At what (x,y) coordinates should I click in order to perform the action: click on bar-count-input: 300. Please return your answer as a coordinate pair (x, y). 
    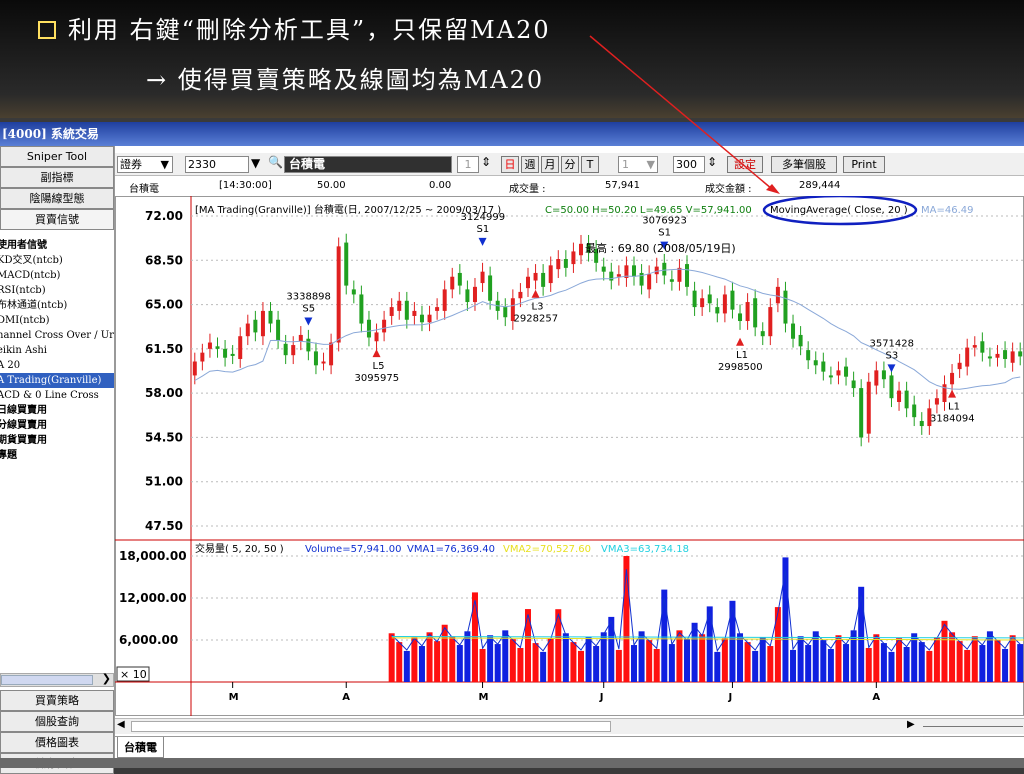
    Looking at the image, I should click on (689, 164).